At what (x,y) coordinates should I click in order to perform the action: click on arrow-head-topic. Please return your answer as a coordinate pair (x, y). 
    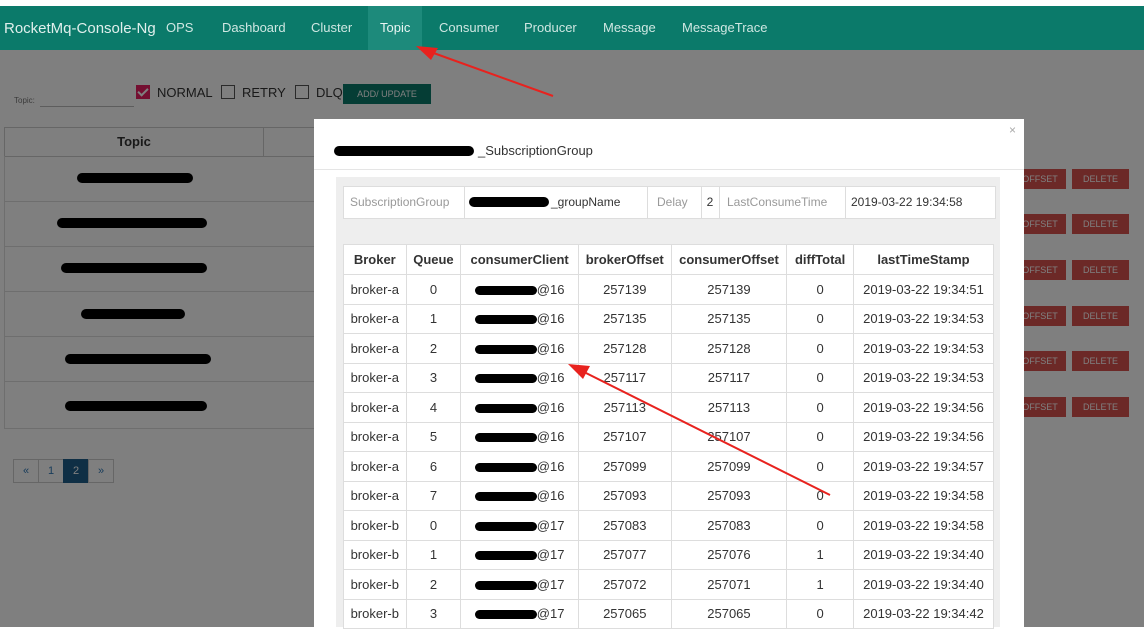
    Looking at the image, I should click on (427, 53).